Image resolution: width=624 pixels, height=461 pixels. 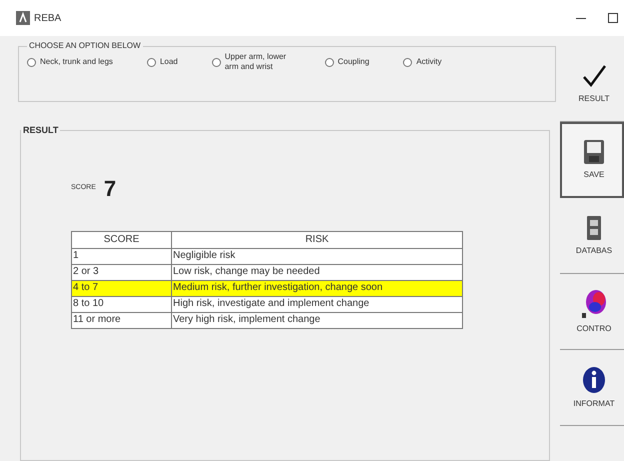 I want to click on info-icon, so click(x=594, y=380).